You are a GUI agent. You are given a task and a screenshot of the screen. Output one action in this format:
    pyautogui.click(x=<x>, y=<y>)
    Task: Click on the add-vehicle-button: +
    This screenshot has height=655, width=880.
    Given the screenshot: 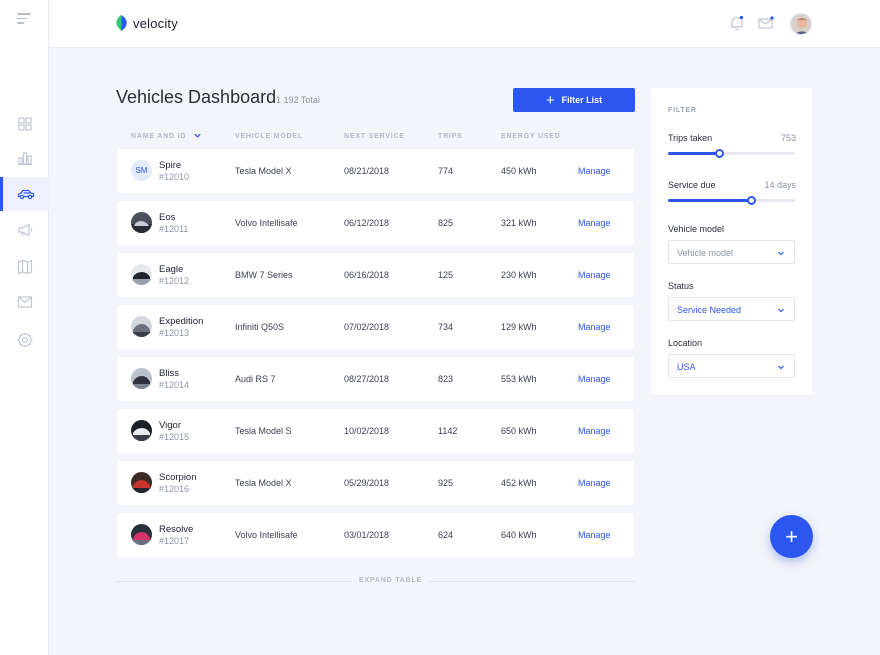 What is the action you would take?
    pyautogui.click(x=791, y=536)
    